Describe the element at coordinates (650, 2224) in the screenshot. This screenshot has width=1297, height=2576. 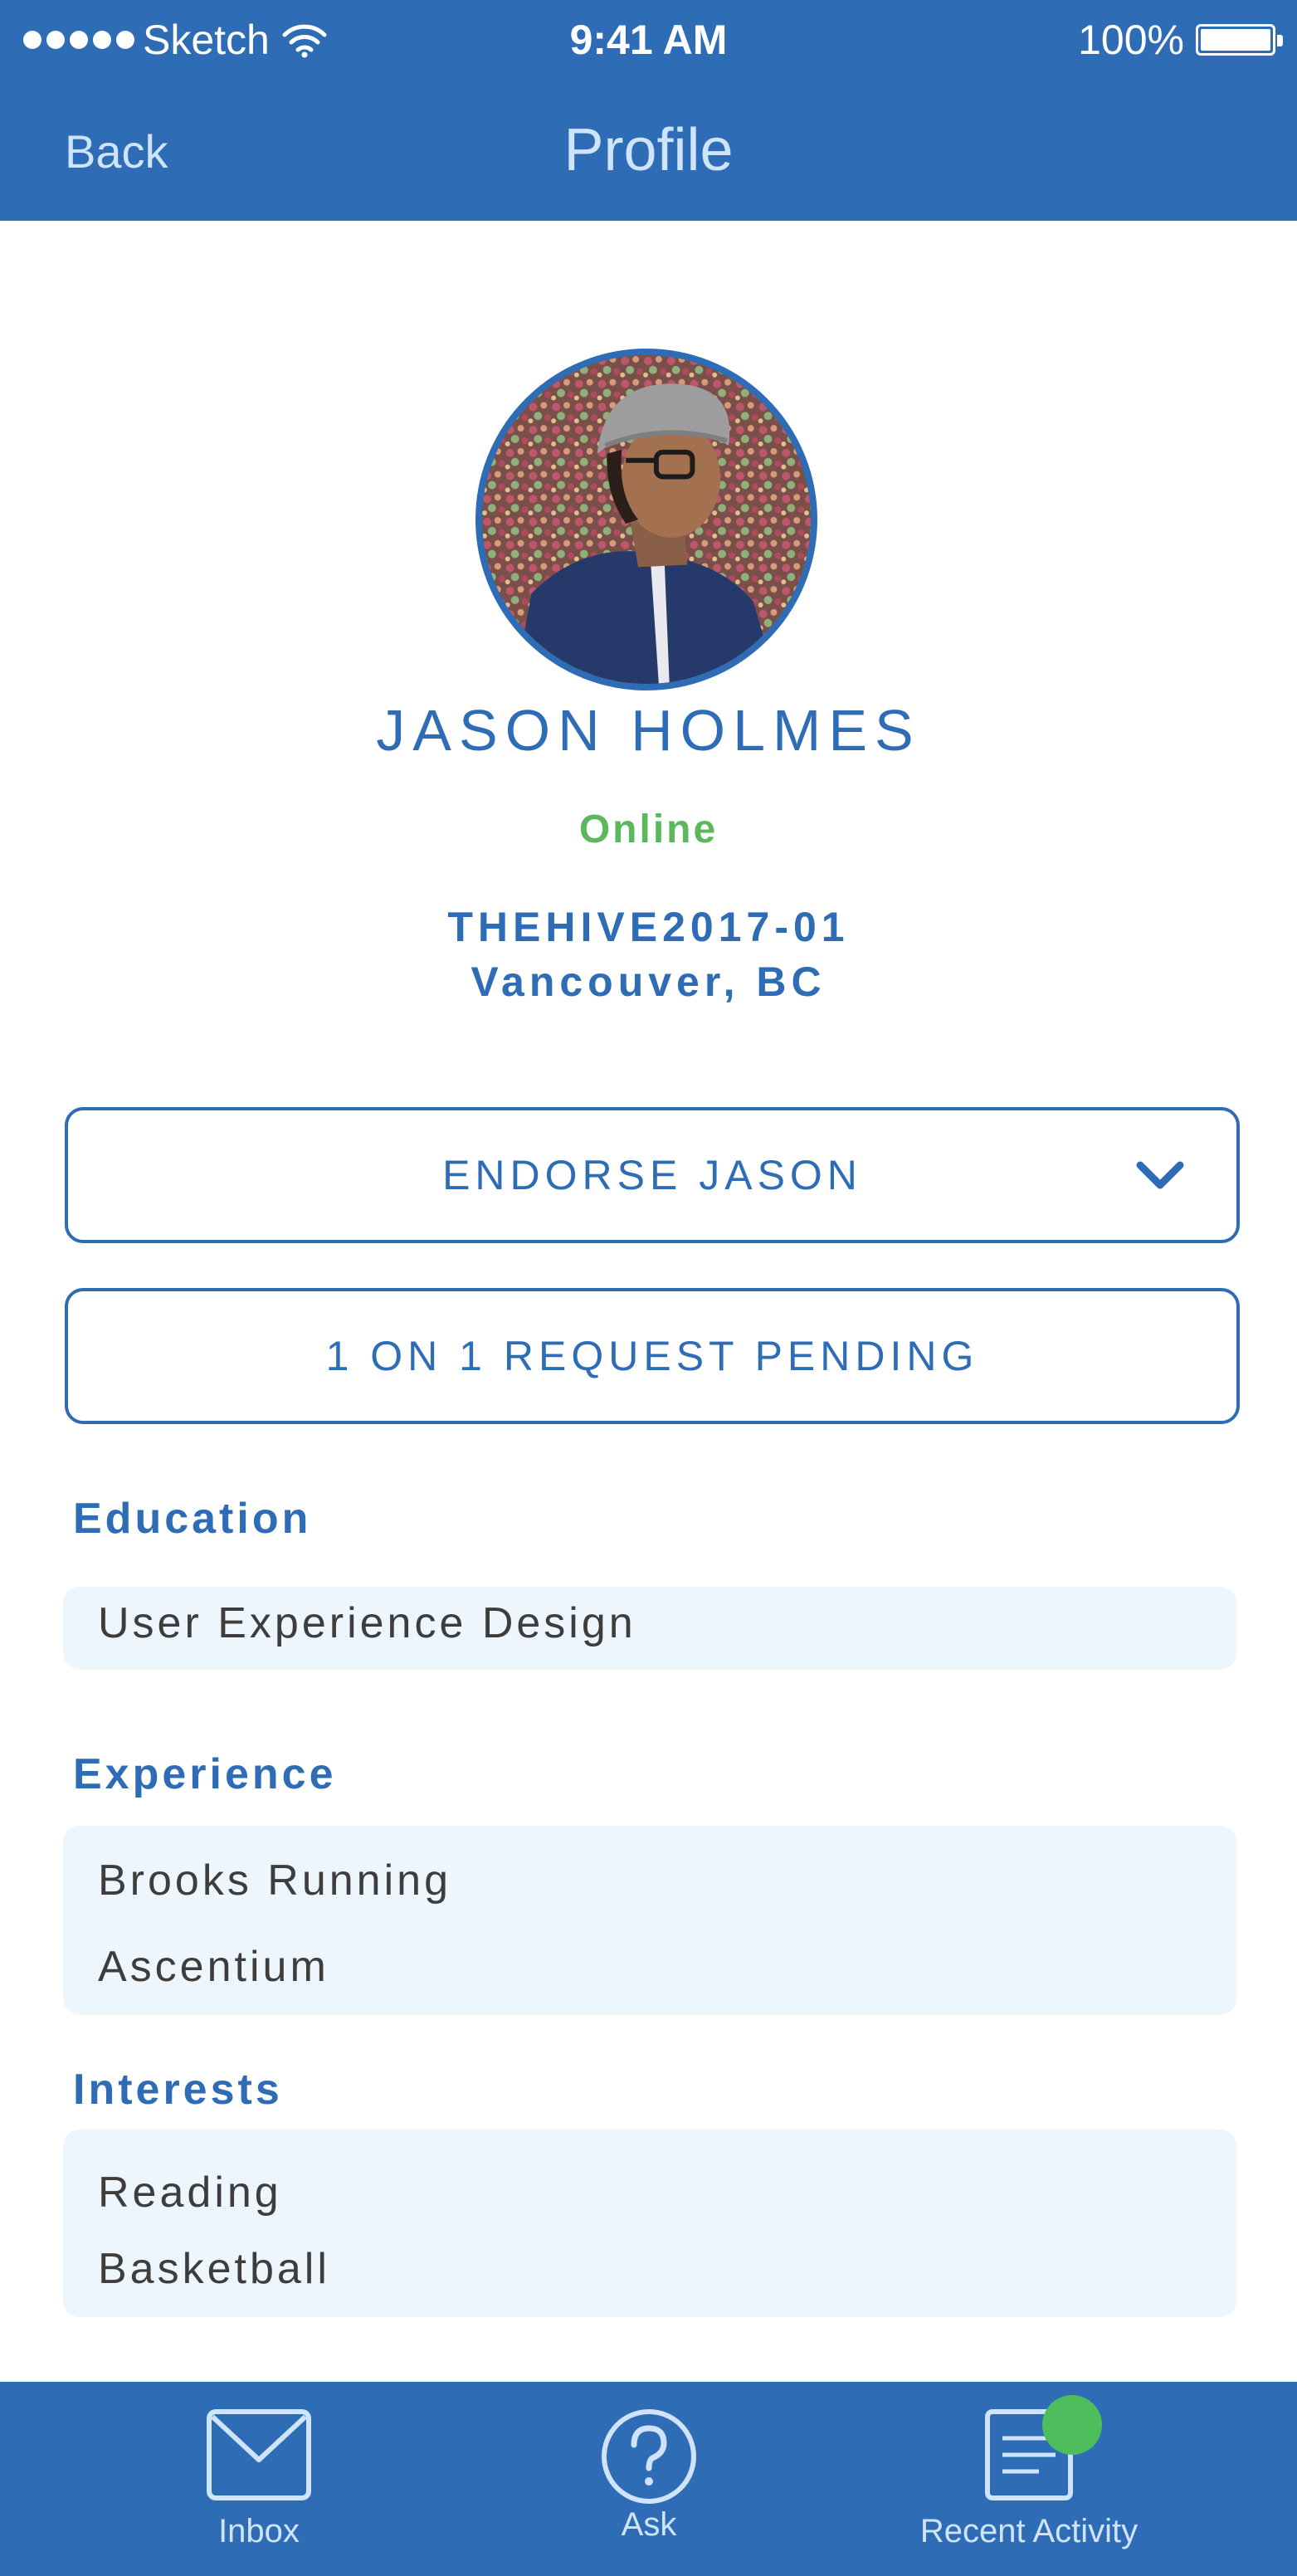
I see `interests-card: Reading Basketball` at that location.